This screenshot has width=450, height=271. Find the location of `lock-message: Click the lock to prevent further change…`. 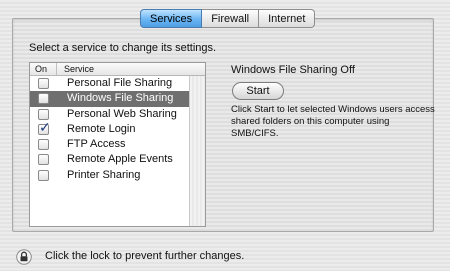

lock-message: Click the lock to prevent further change… is located at coordinates (145, 256).